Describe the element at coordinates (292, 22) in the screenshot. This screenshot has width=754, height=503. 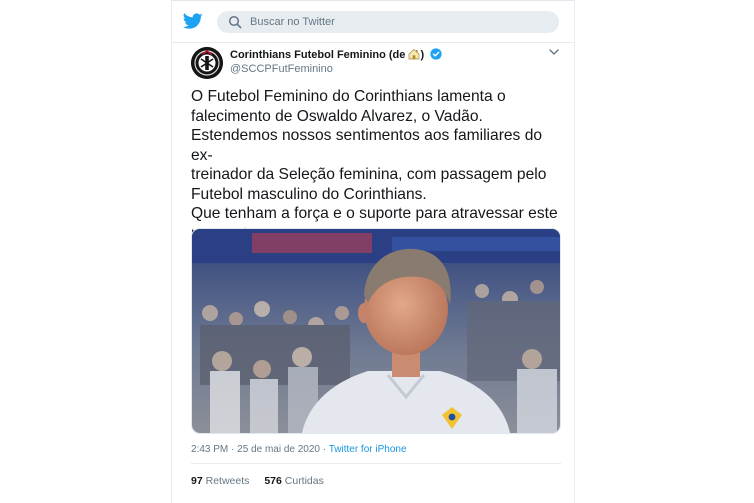
I see `search-placeholder: Buscar no Twitter` at that location.